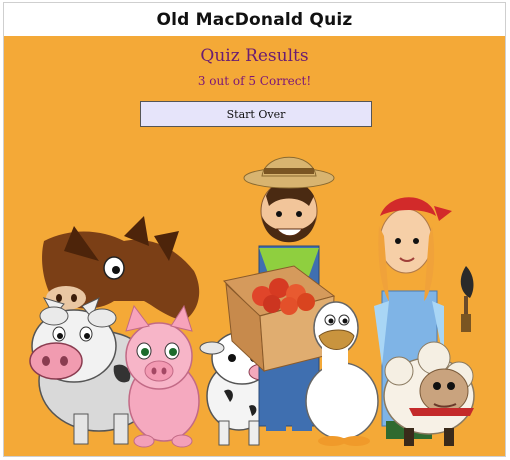 Image resolution: width=510 pixels, height=460 pixels. Describe the element at coordinates (256, 114) in the screenshot. I see `start-over-button: Start Over` at that location.